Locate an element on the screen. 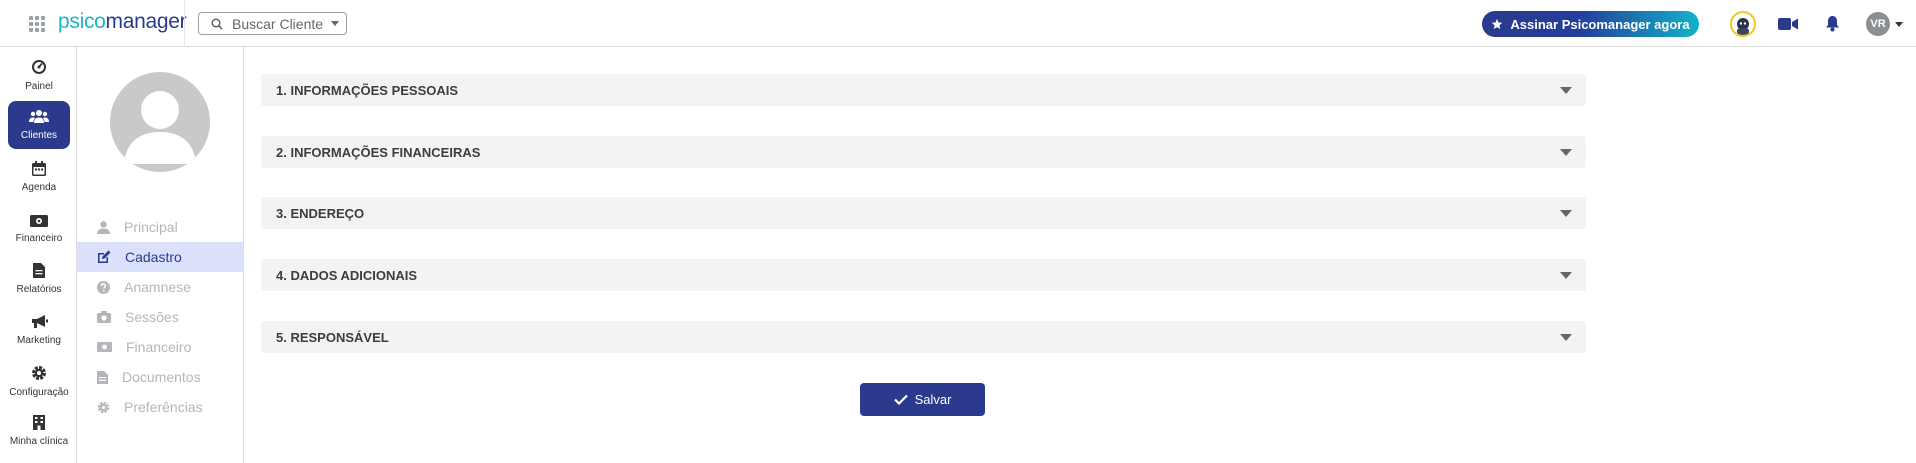 This screenshot has width=1916, height=463. sidebar-item-label: Painel is located at coordinates (39, 86).